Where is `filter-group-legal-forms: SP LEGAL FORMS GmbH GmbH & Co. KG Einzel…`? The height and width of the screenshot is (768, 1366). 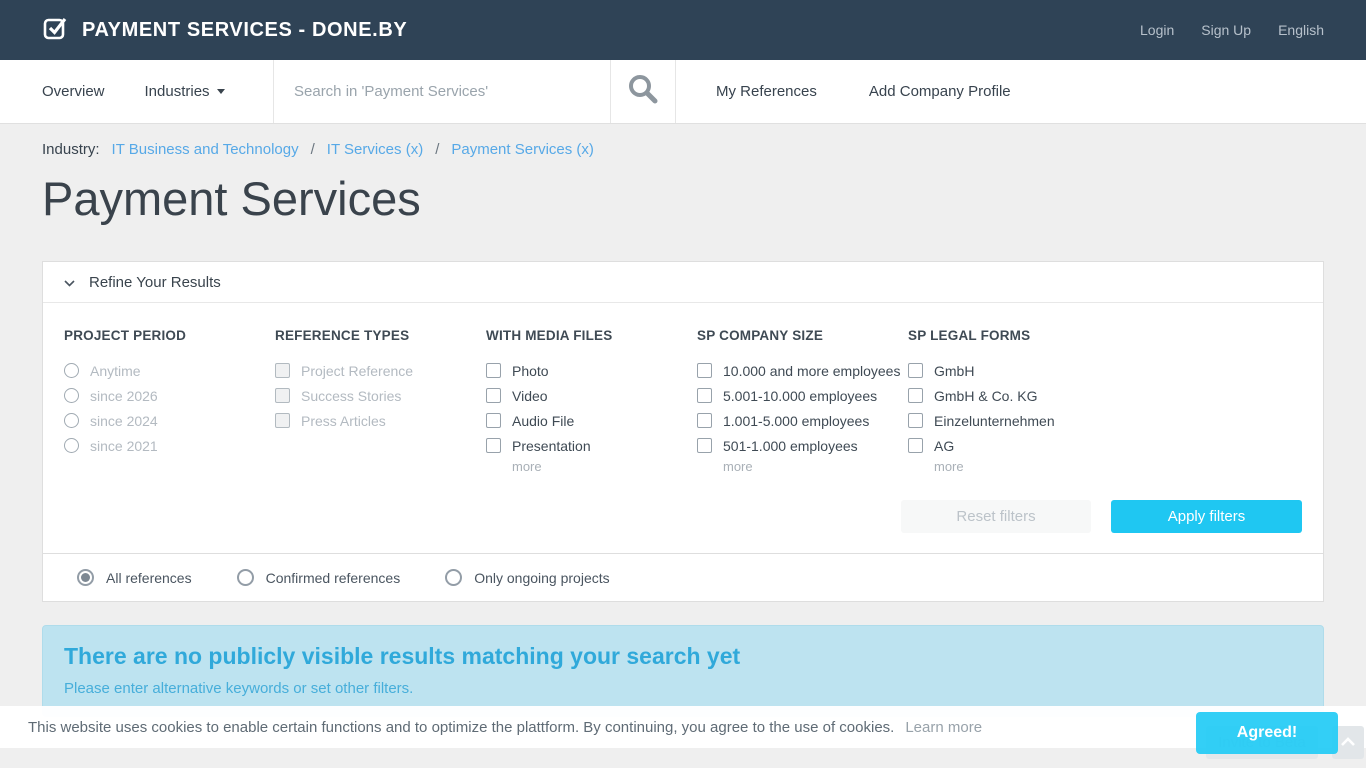
filter-group-legal-forms: SP LEGAL FORMS GmbH GmbH & Co. KG Einzel… is located at coordinates (1105, 399).